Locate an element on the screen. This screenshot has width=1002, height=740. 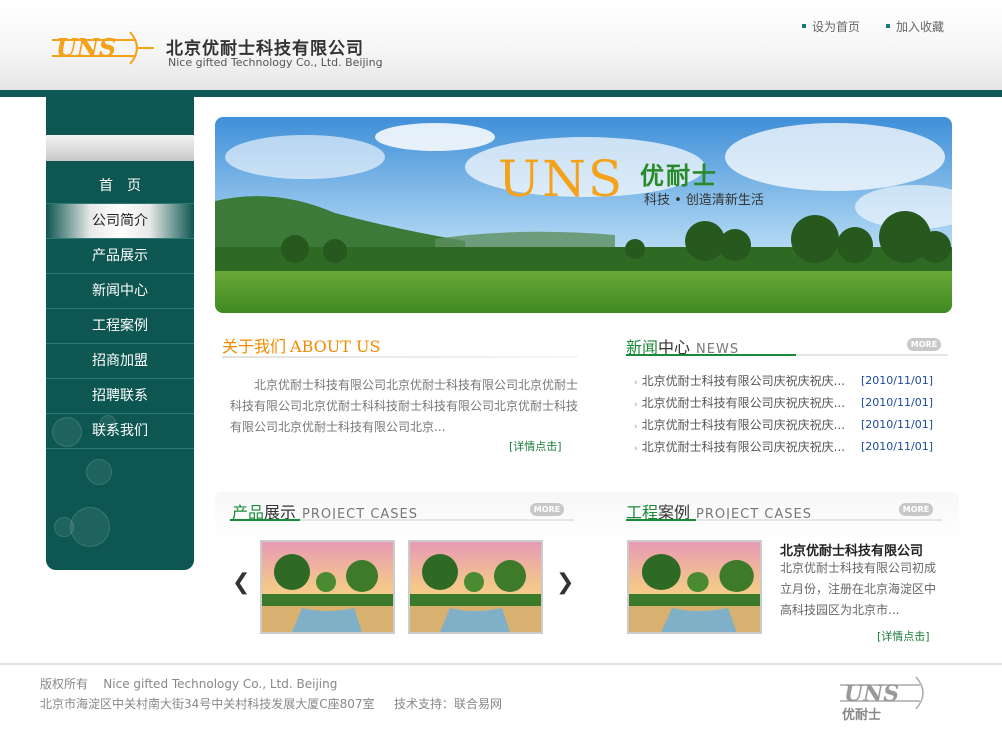
sidebar: 首 页 公司简介 产品展示 新闻中心 工程案例 招商加盟 招聘联系 联系我们 is located at coordinates (120, 333).